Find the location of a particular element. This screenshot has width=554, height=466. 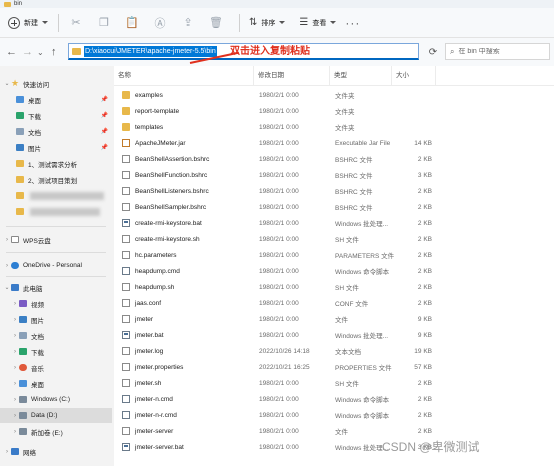

sidebar-item-label: 下载 is located at coordinates (37, 353).